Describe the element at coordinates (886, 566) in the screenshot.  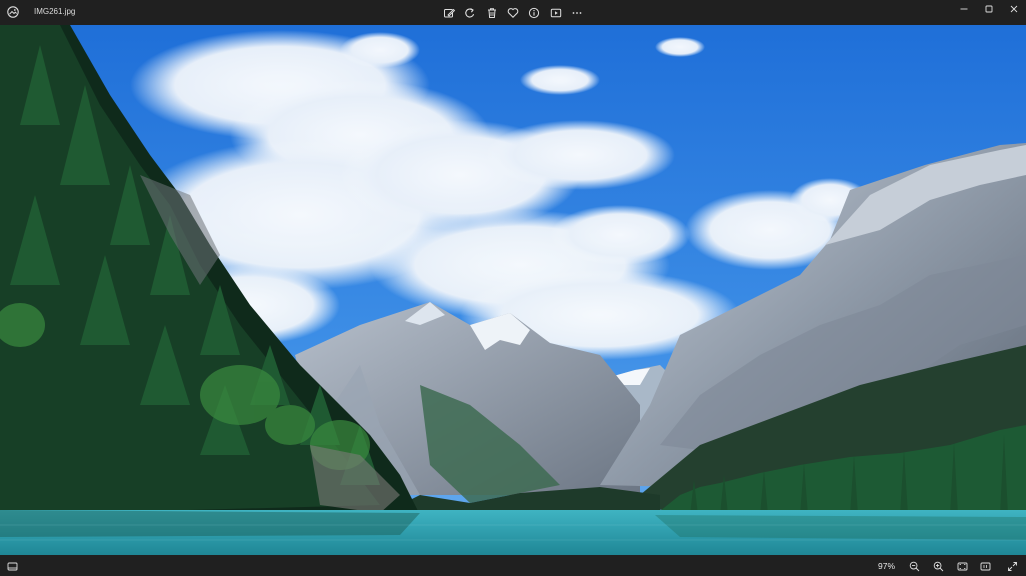
I see `zoom-level: 97%` at that location.